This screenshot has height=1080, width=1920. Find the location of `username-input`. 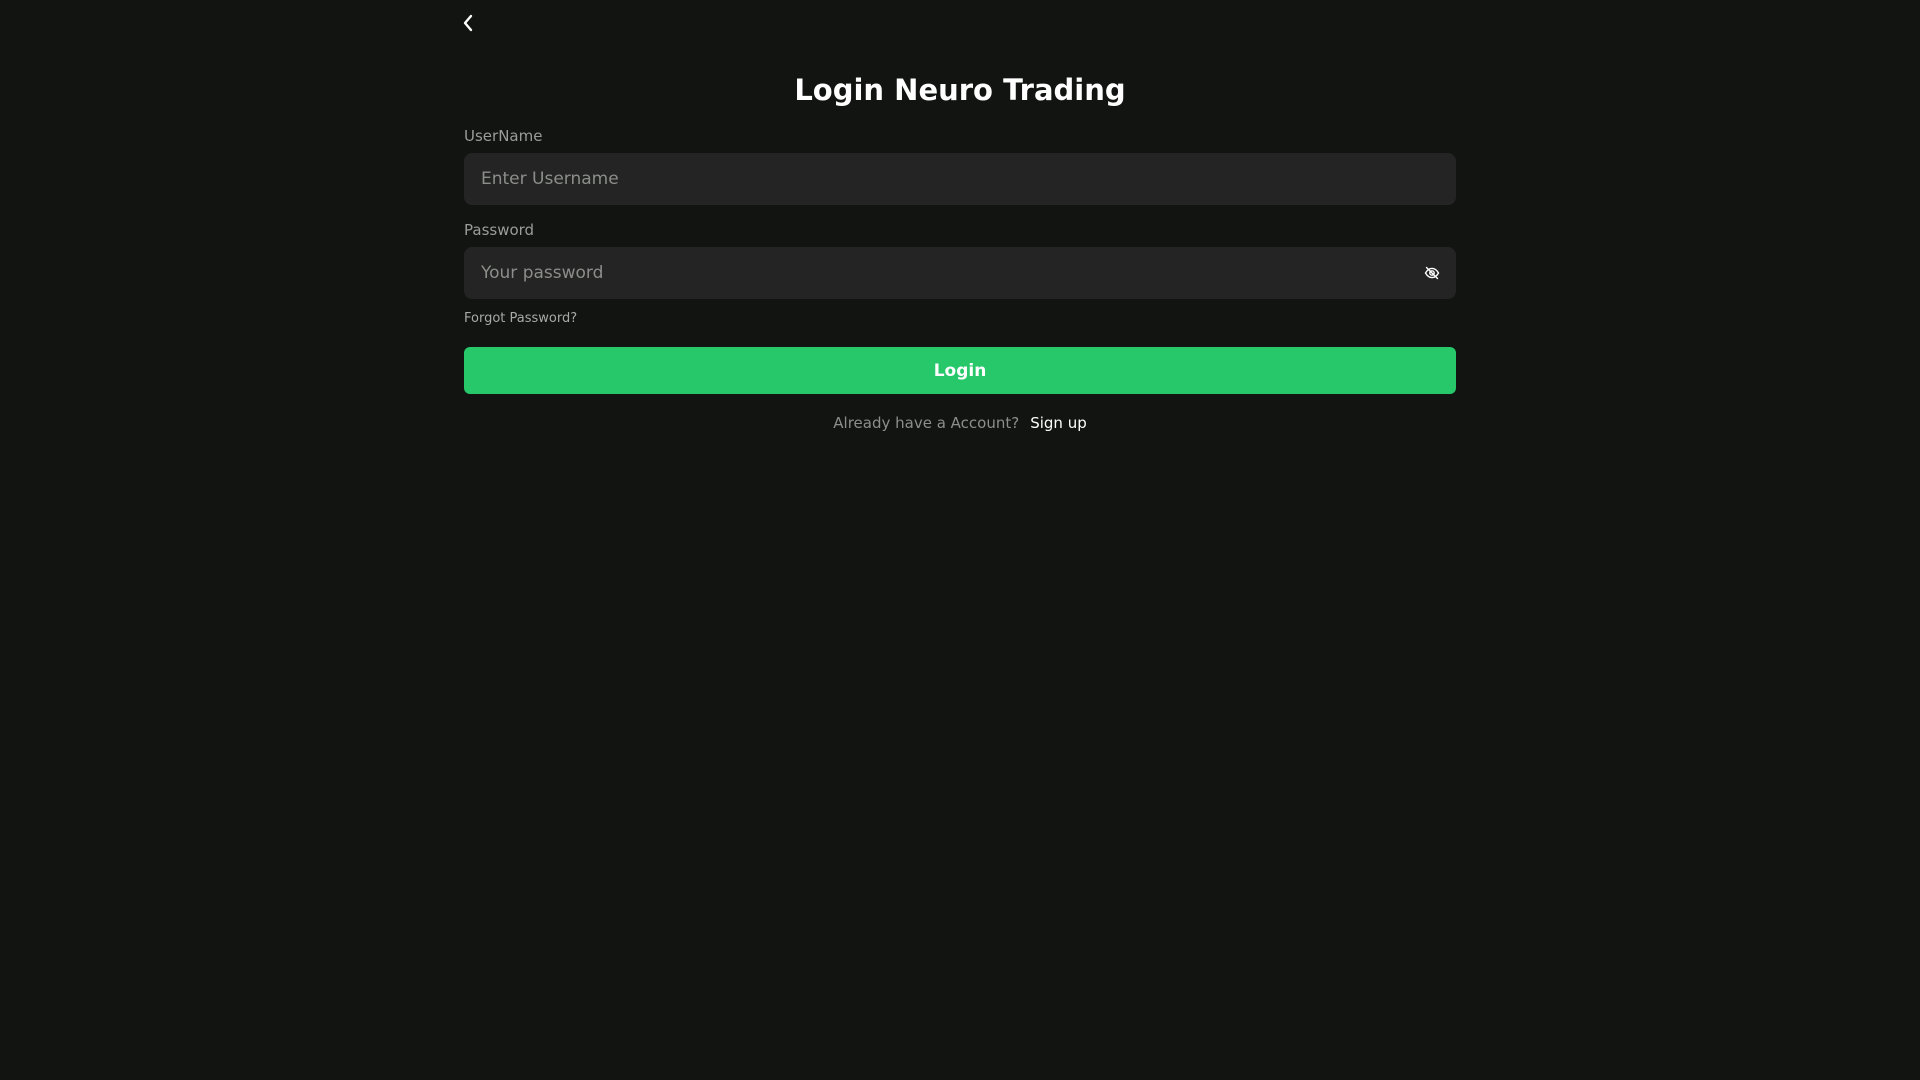

username-input is located at coordinates (960, 179).